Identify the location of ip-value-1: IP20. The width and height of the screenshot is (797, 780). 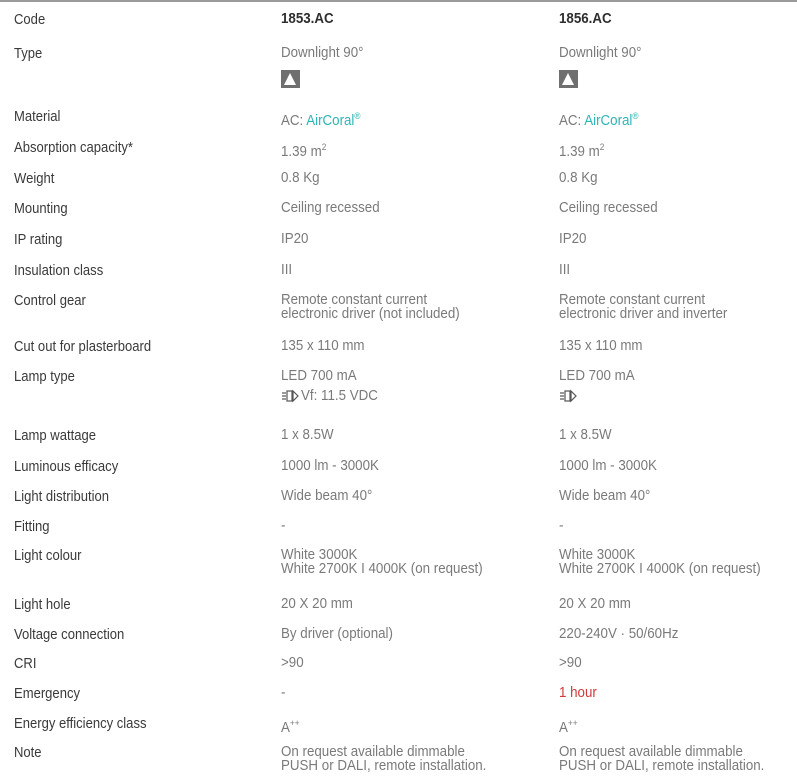
(295, 239).